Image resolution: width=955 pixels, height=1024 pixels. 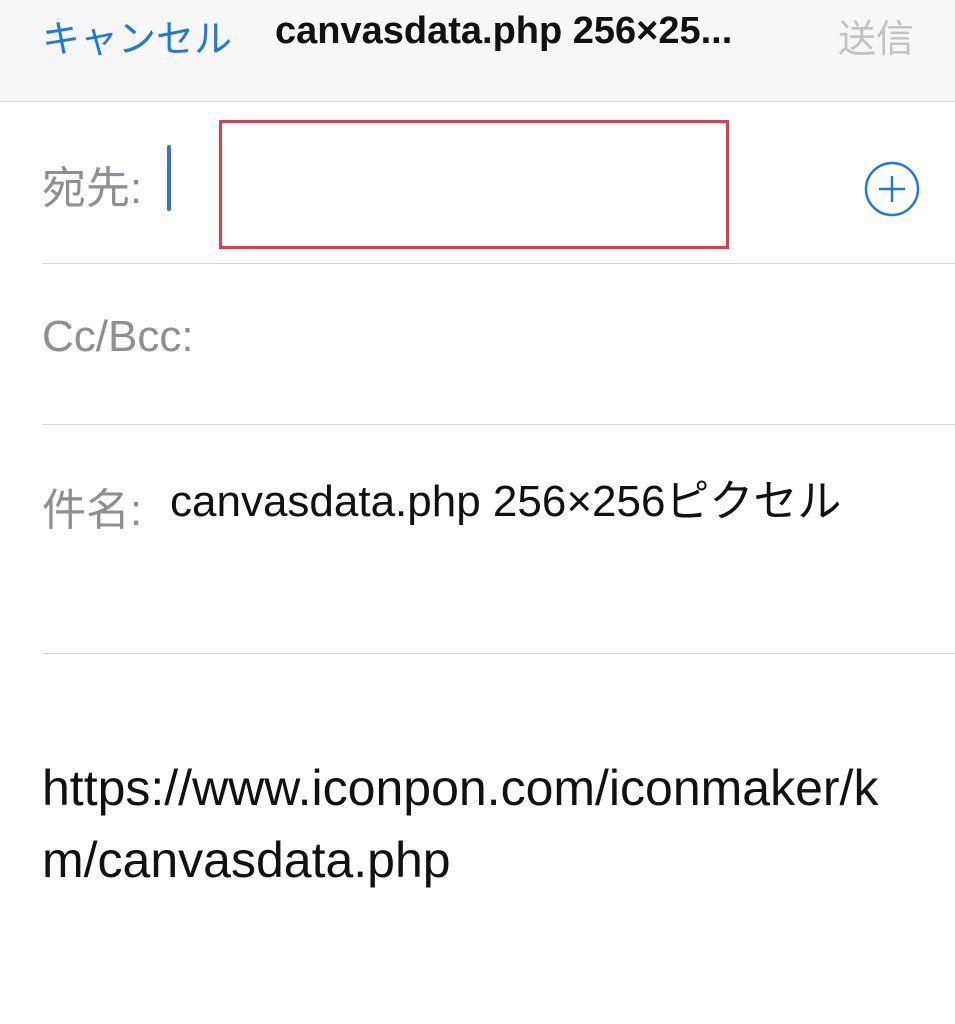 I want to click on send-button: 送信, so click(x=876, y=35).